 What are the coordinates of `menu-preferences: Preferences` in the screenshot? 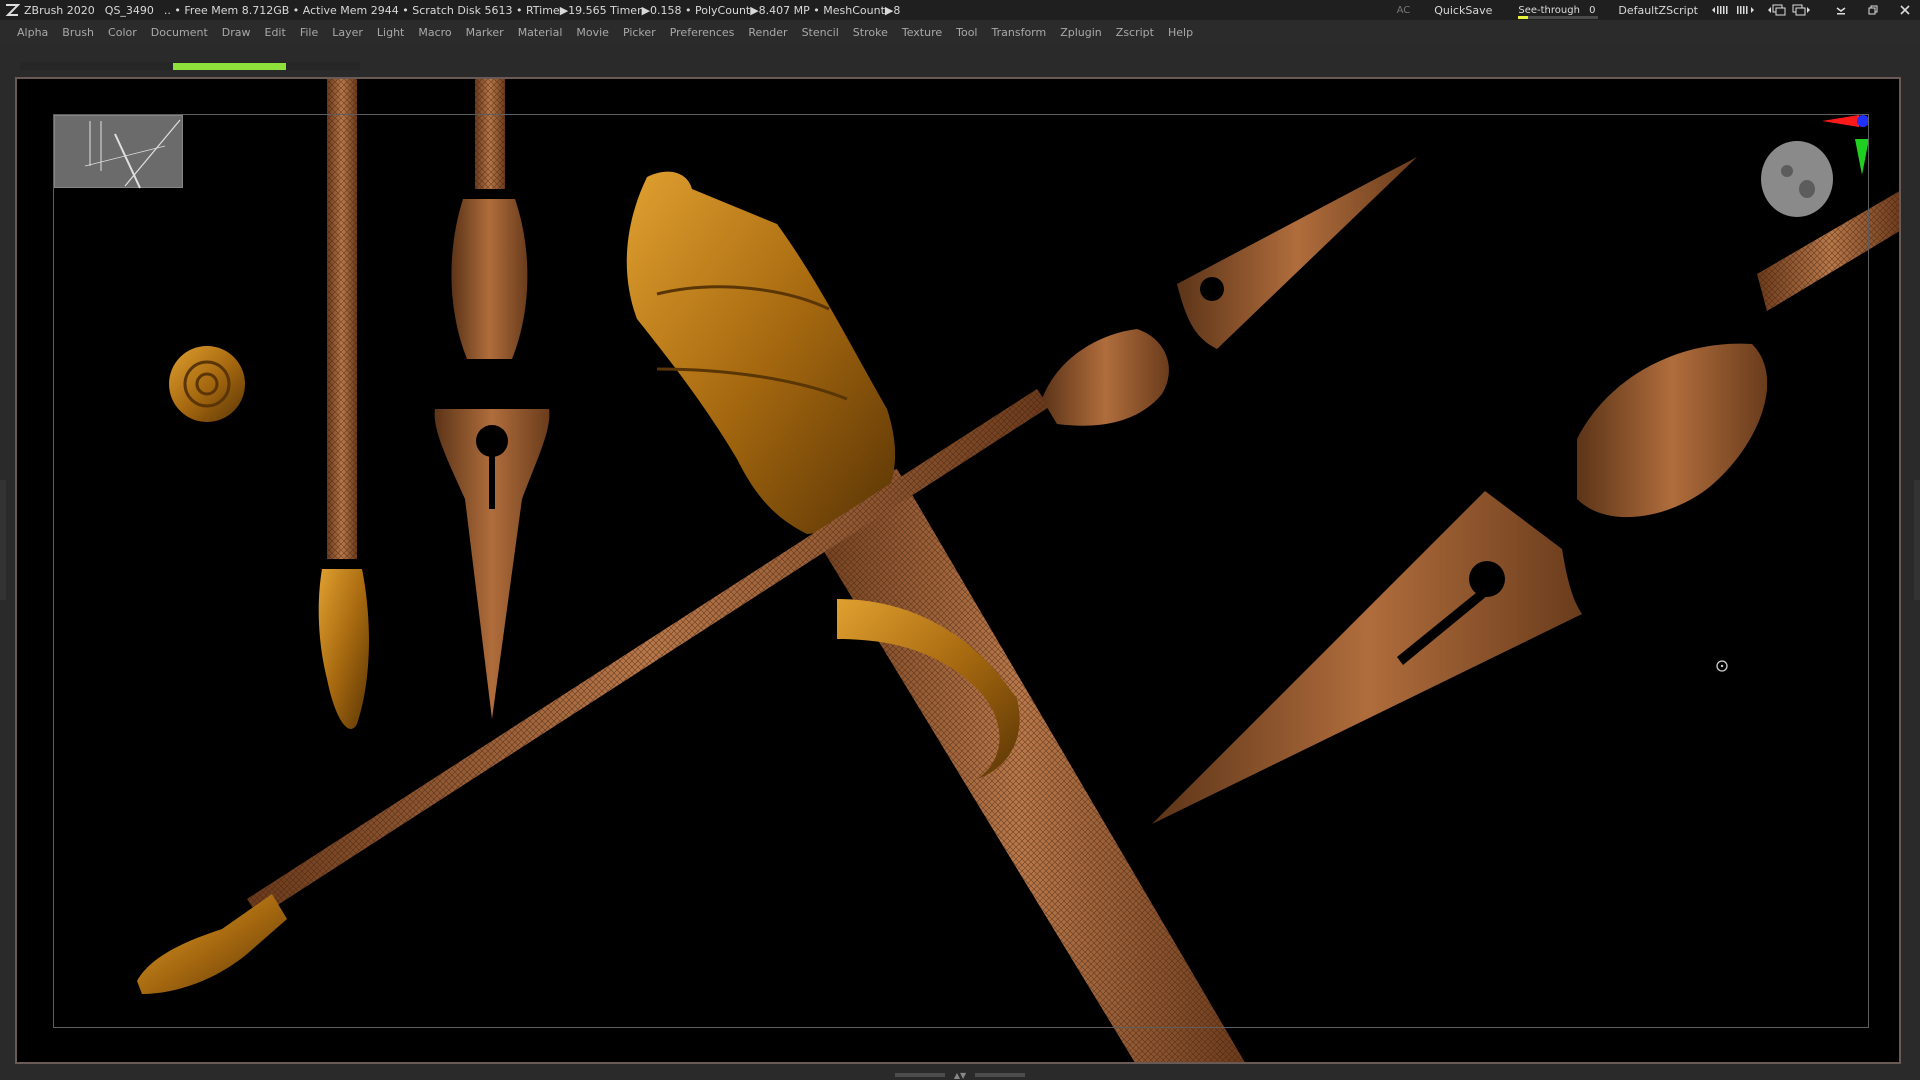 It's located at (702, 32).